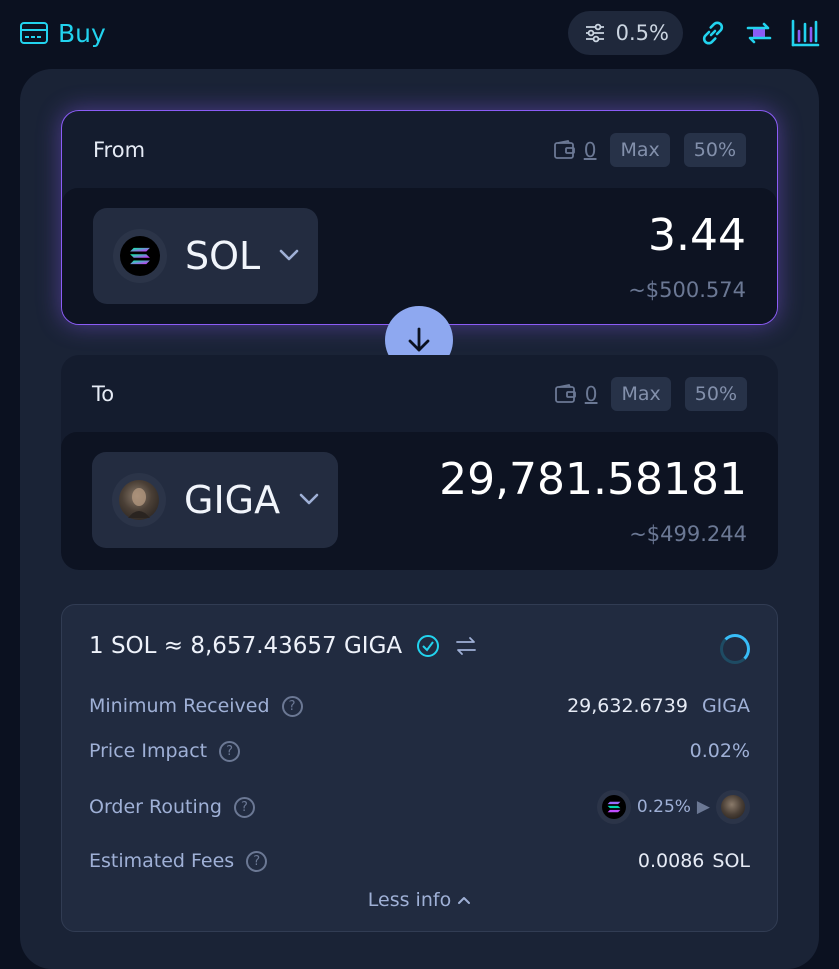 The height and width of the screenshot is (969, 839). What do you see at coordinates (590, 149) in the screenshot?
I see `from-balance-value: 0` at bounding box center [590, 149].